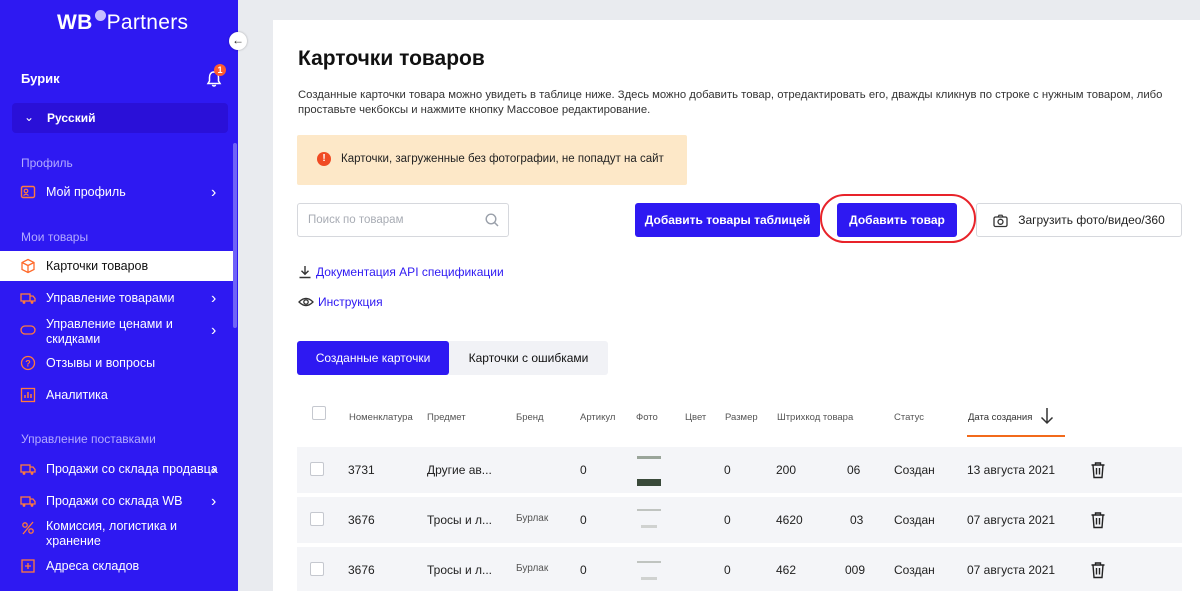  I want to click on sidebar-item-label: Продажи со склада продавца, so click(132, 469).